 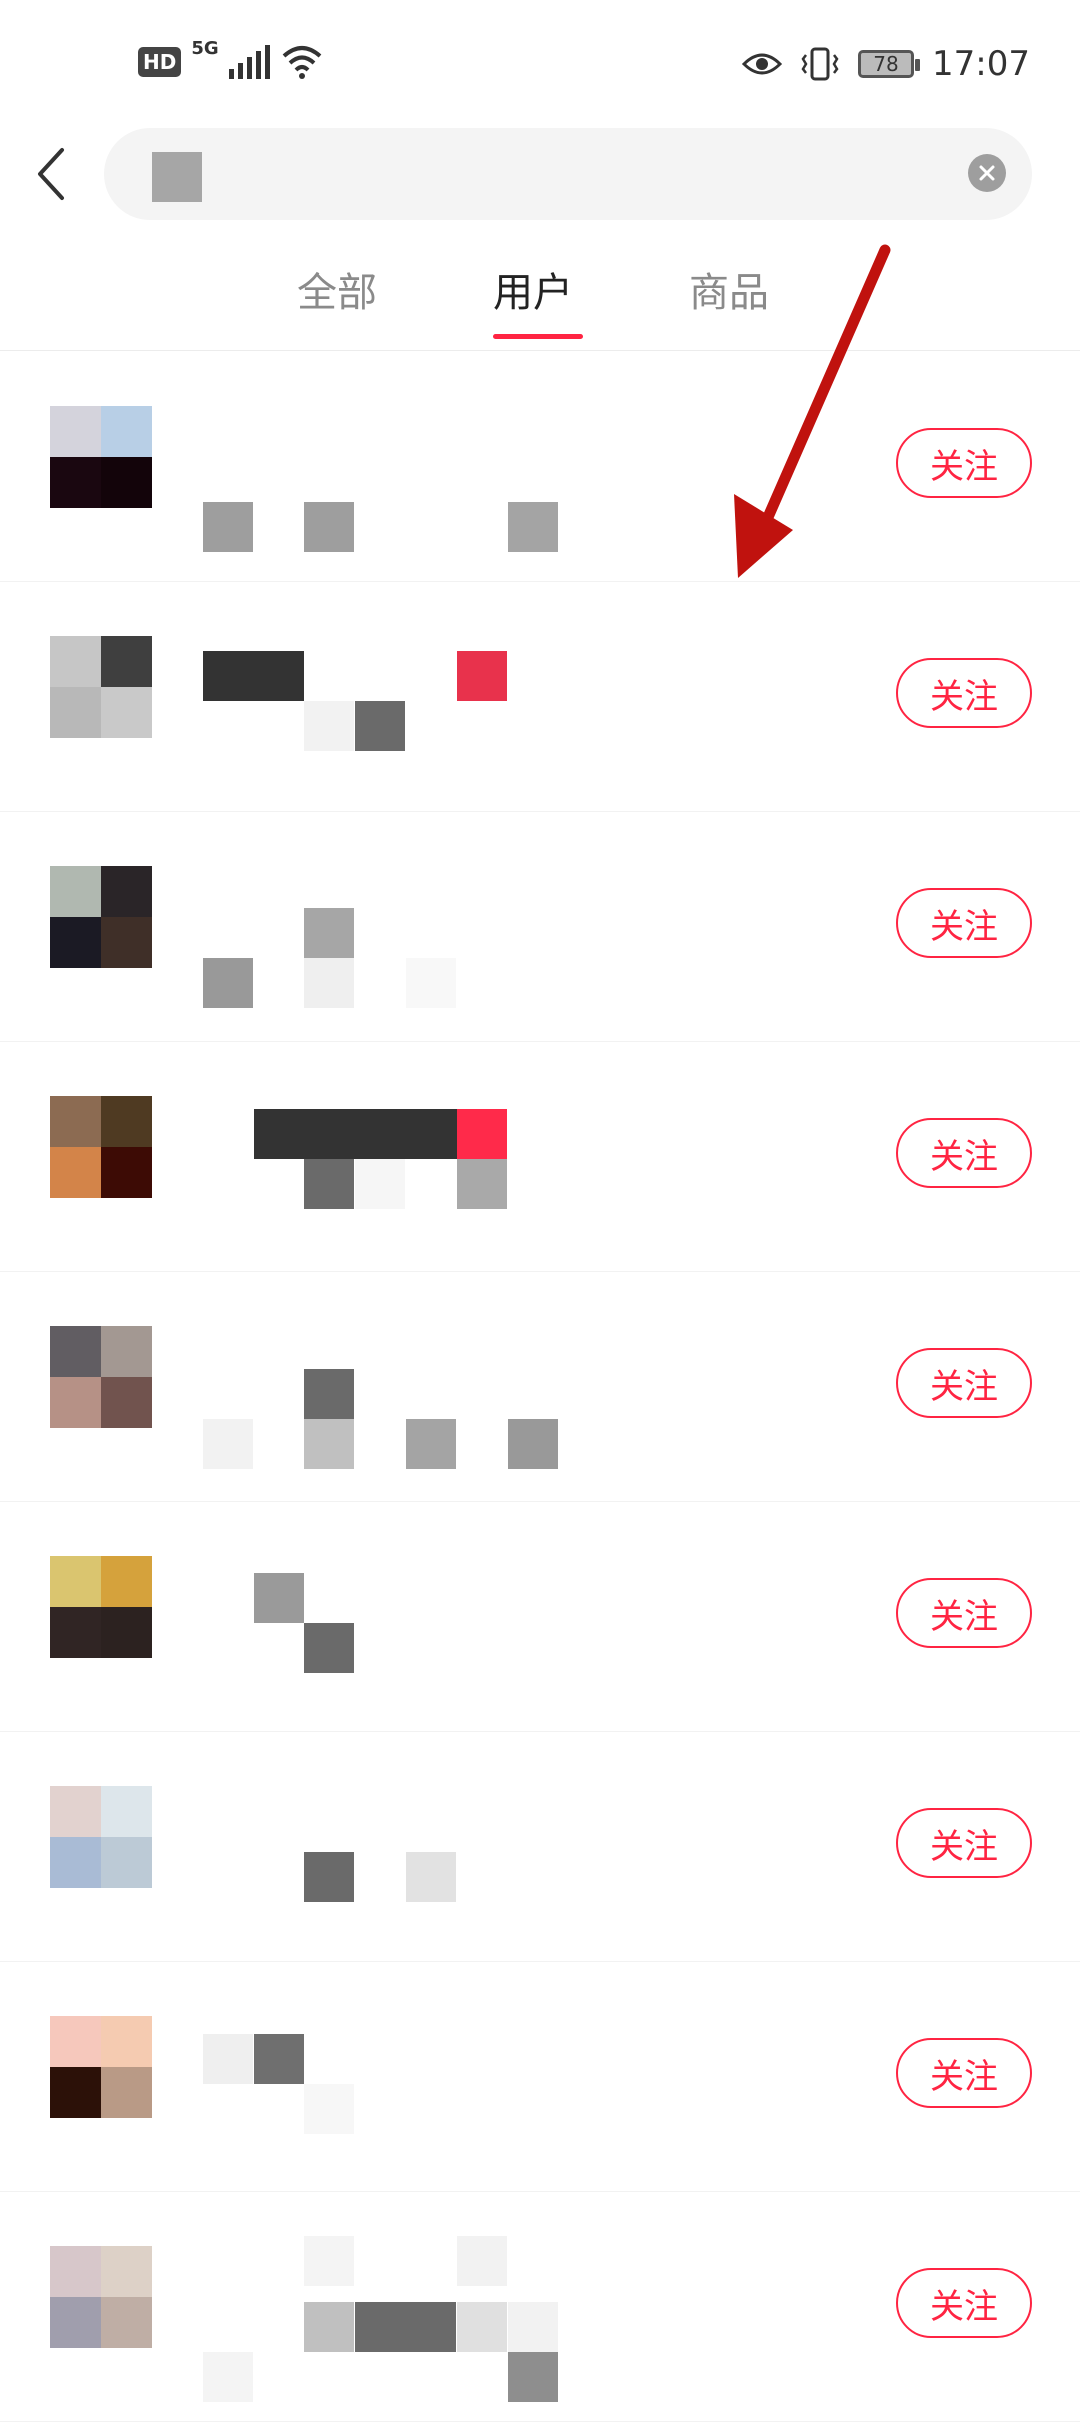 I want to click on search-row, so click(x=540, y=174).